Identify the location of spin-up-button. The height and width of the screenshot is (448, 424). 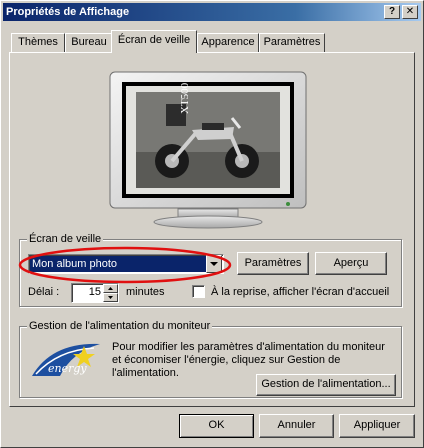
(110, 288).